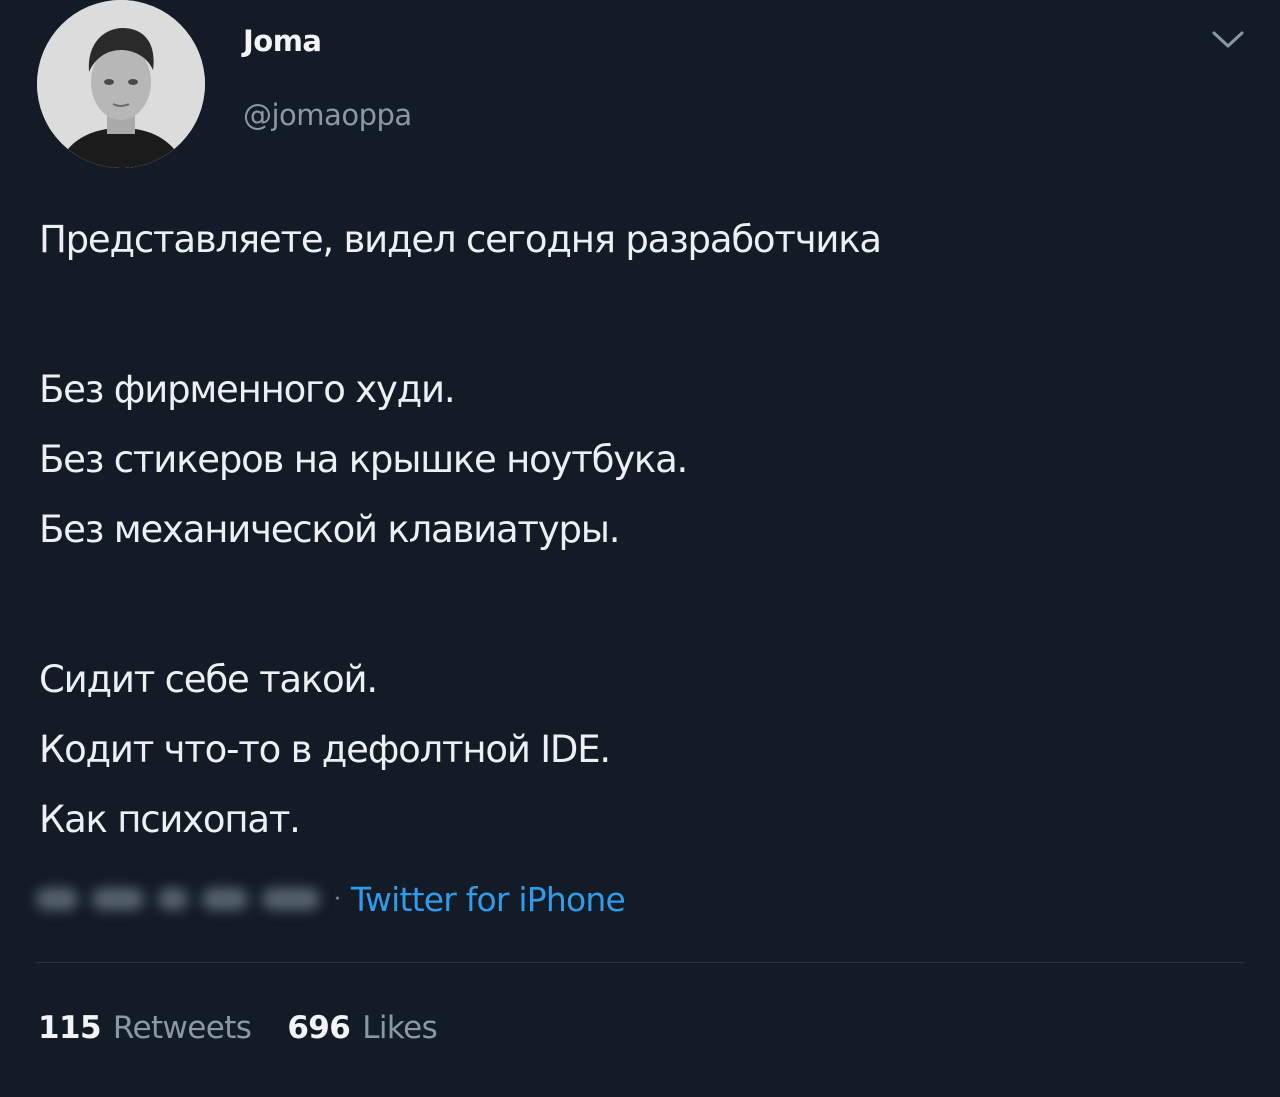 The image size is (1280, 1097). I want to click on author-handle: @jomaoppa, so click(327, 115).